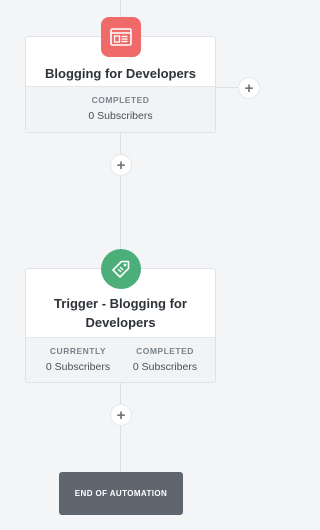  What do you see at coordinates (120, 313) in the screenshot?
I see `trigger-step-title: Trigger - Blogging for Developers` at bounding box center [120, 313].